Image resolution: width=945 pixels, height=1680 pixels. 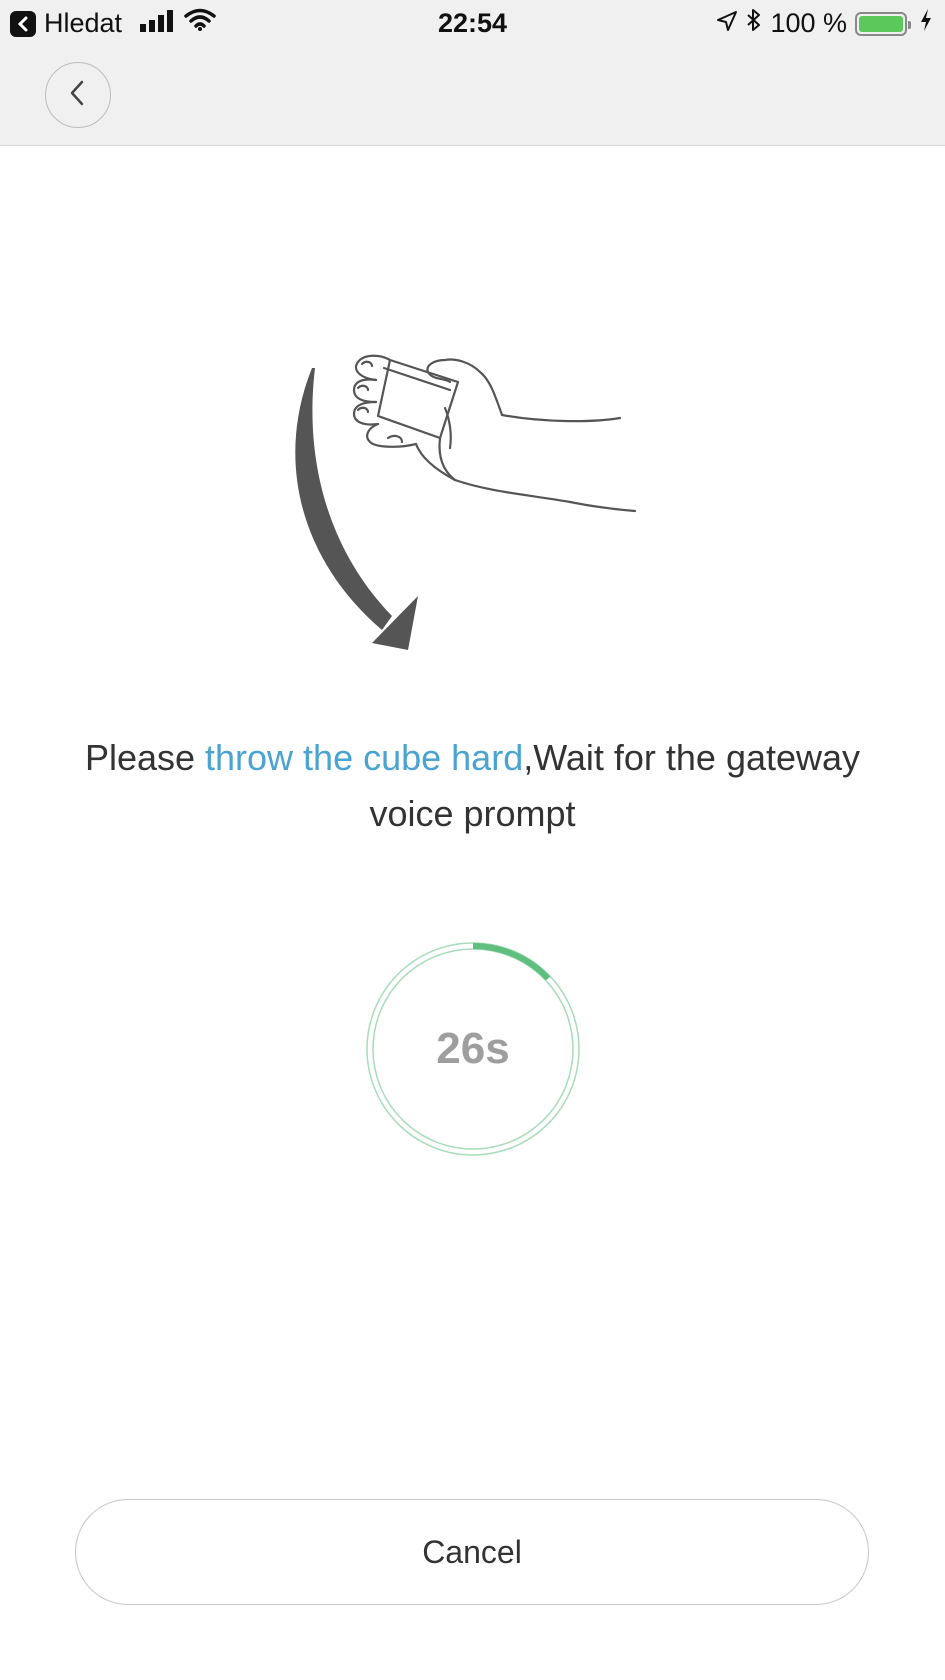 I want to click on charging-icon, so click(x=926, y=23).